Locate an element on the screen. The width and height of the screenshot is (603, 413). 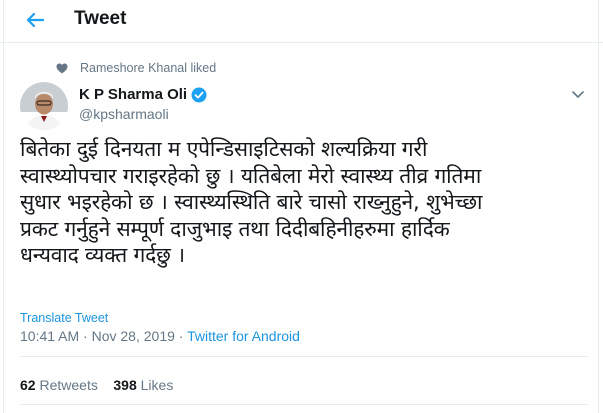
avatar-image is located at coordinates (44, 106).